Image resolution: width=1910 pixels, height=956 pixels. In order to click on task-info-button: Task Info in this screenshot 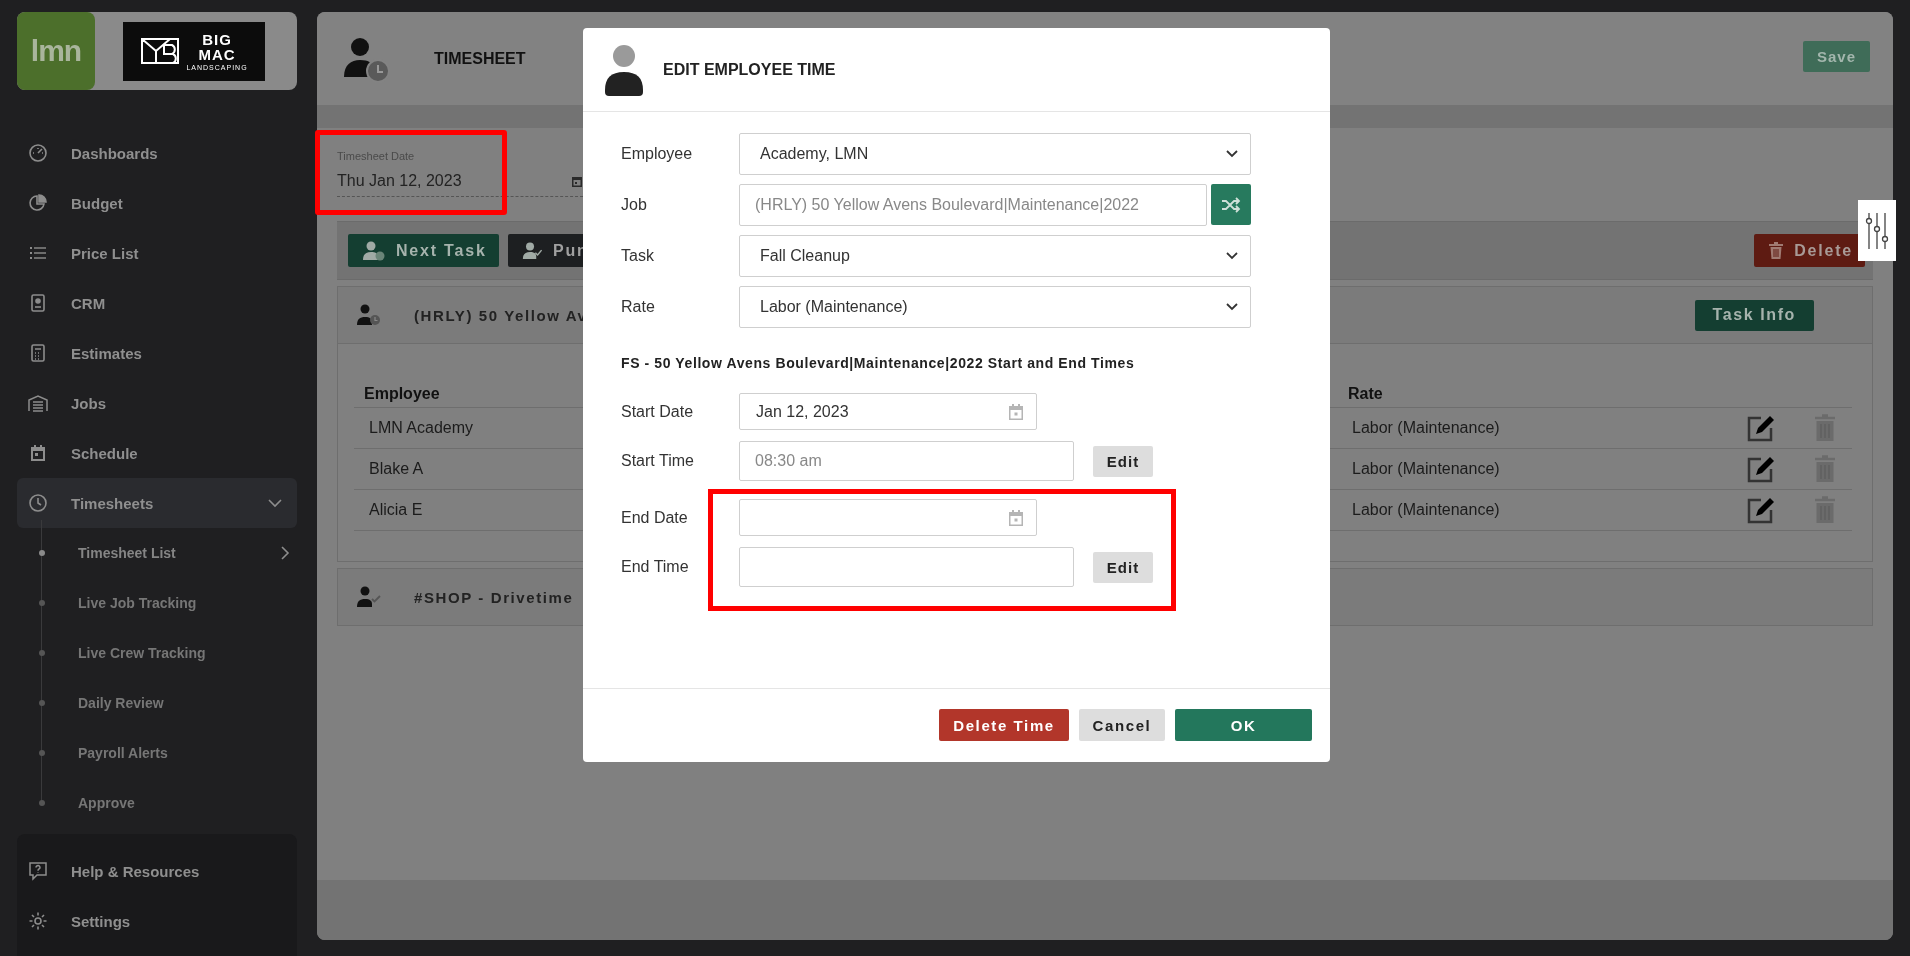, I will do `click(1754, 315)`.